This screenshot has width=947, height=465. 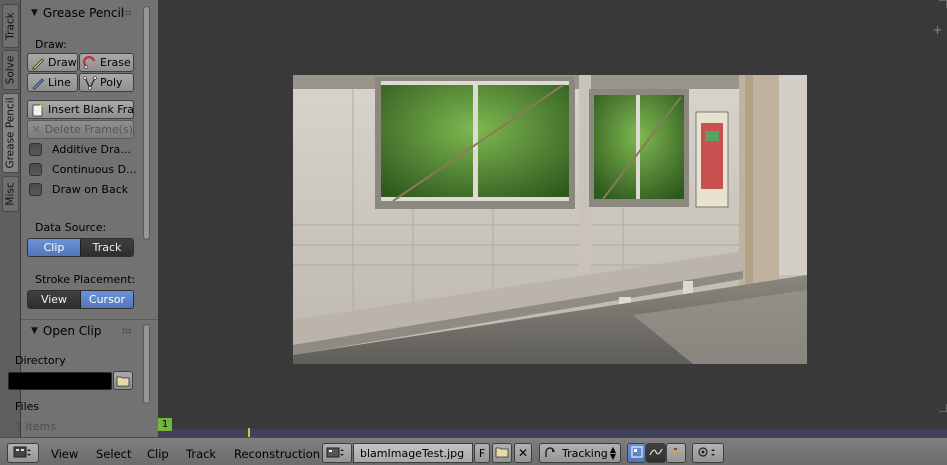 What do you see at coordinates (83, 13) in the screenshot?
I see `panel-title: Grease Pencil` at bounding box center [83, 13].